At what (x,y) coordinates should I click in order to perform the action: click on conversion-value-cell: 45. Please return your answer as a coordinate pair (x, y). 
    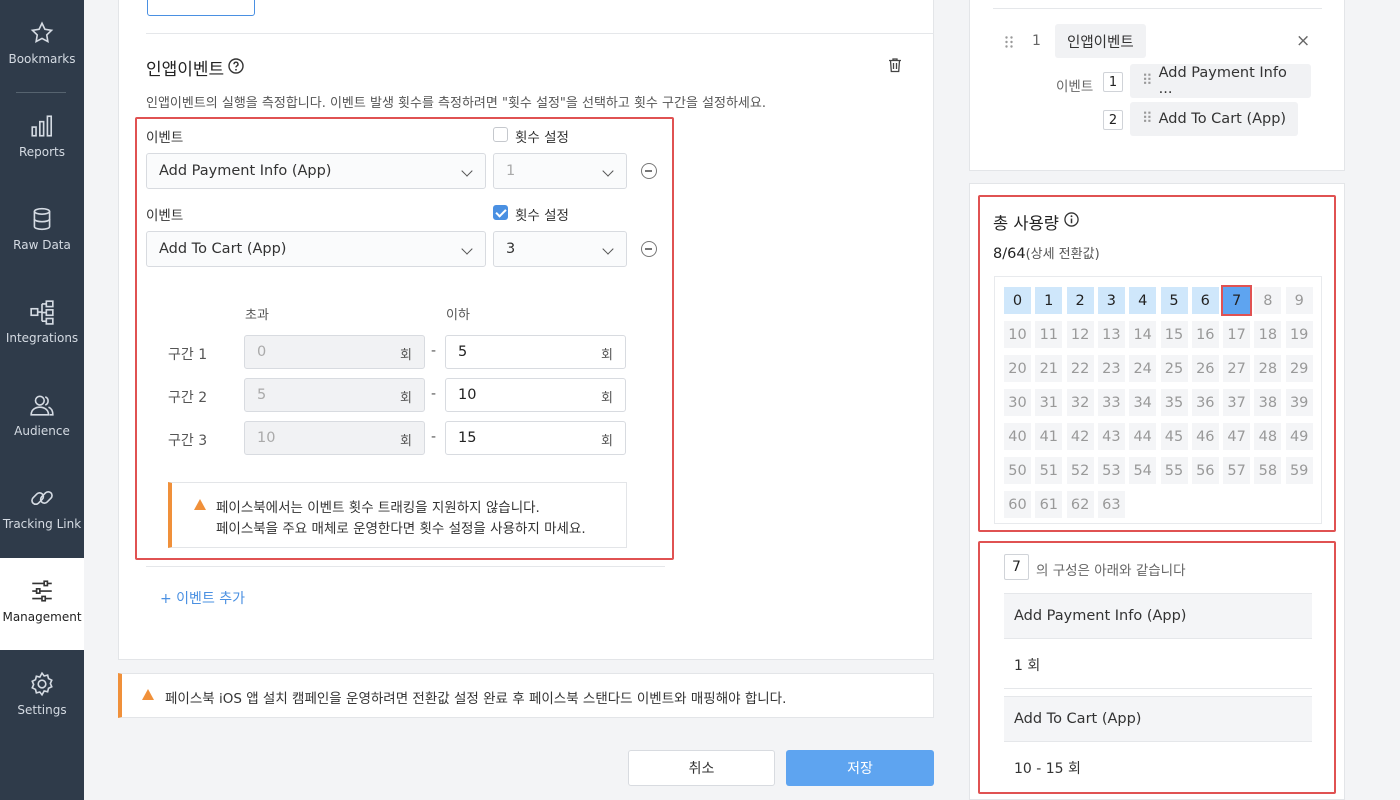
    Looking at the image, I should click on (1174, 436).